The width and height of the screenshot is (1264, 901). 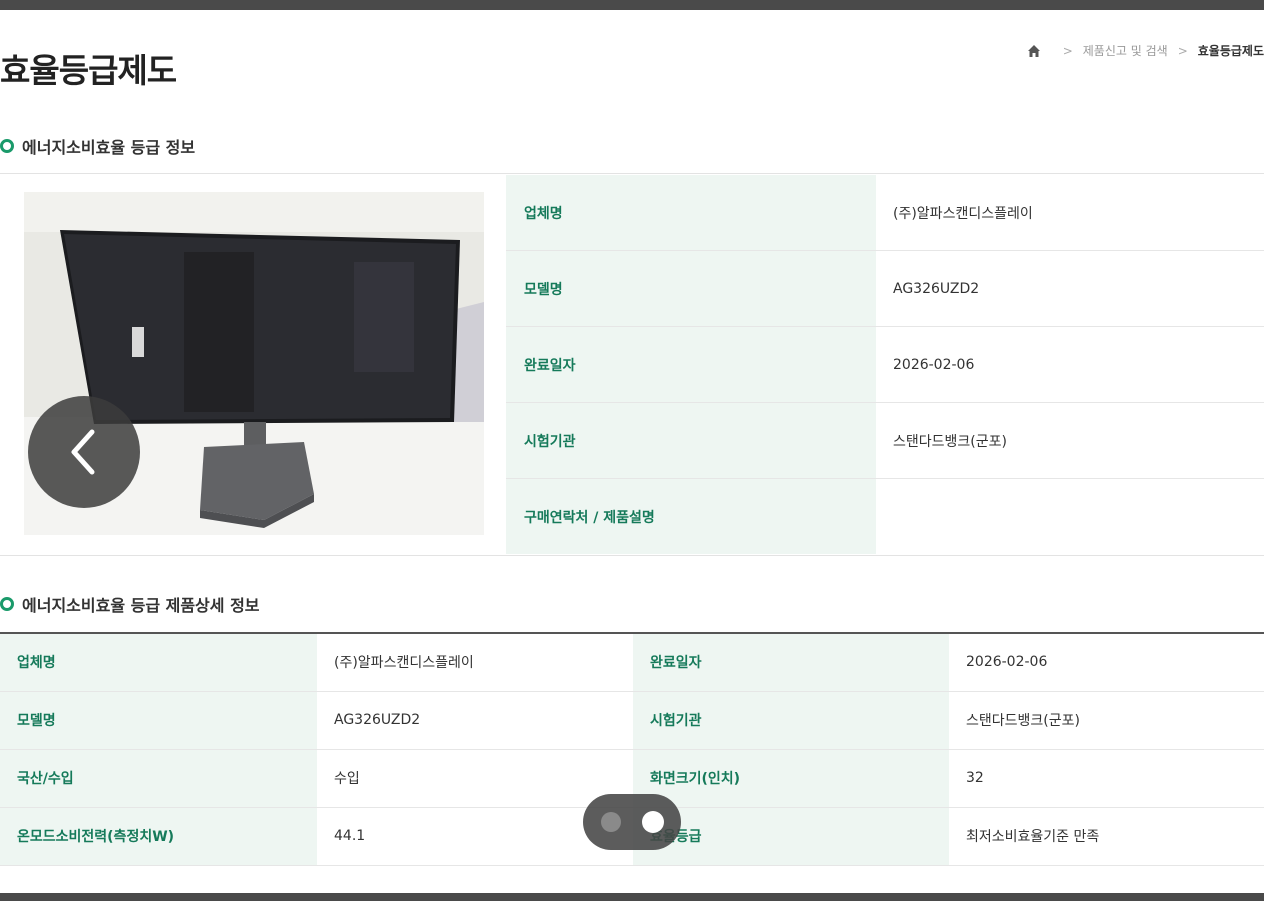 What do you see at coordinates (1034, 51) in the screenshot?
I see `home-icon` at bounding box center [1034, 51].